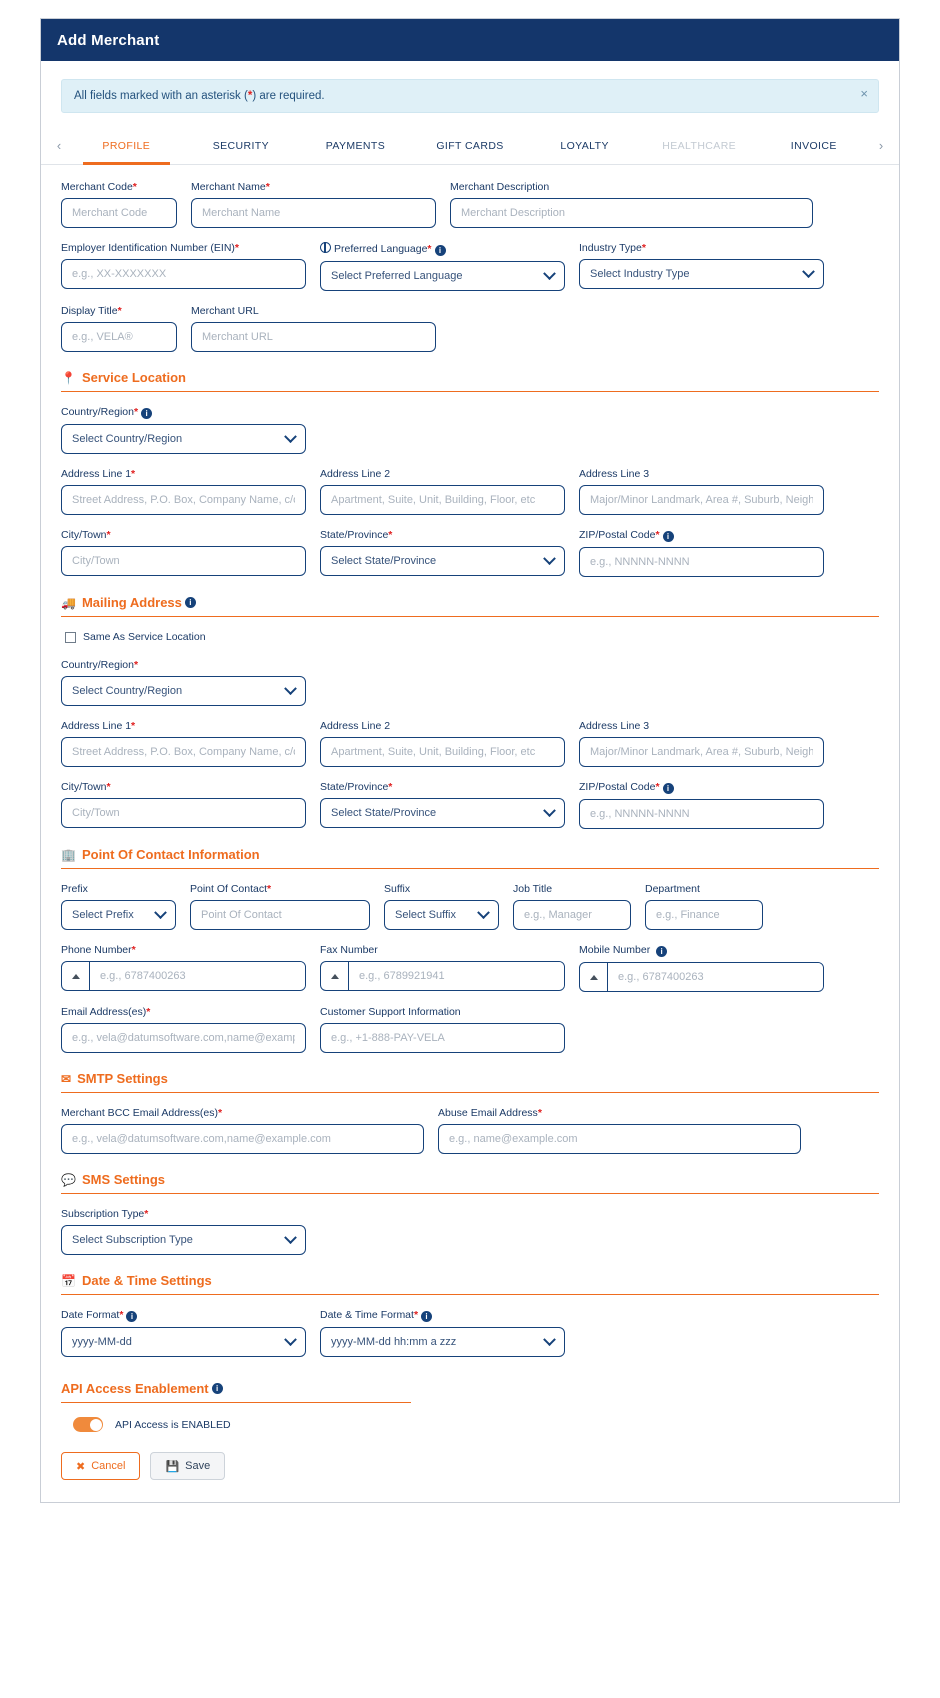 This screenshot has width=940, height=1698. What do you see at coordinates (230, 187) in the screenshot?
I see `label-merchant-name: Merchant Name*` at bounding box center [230, 187].